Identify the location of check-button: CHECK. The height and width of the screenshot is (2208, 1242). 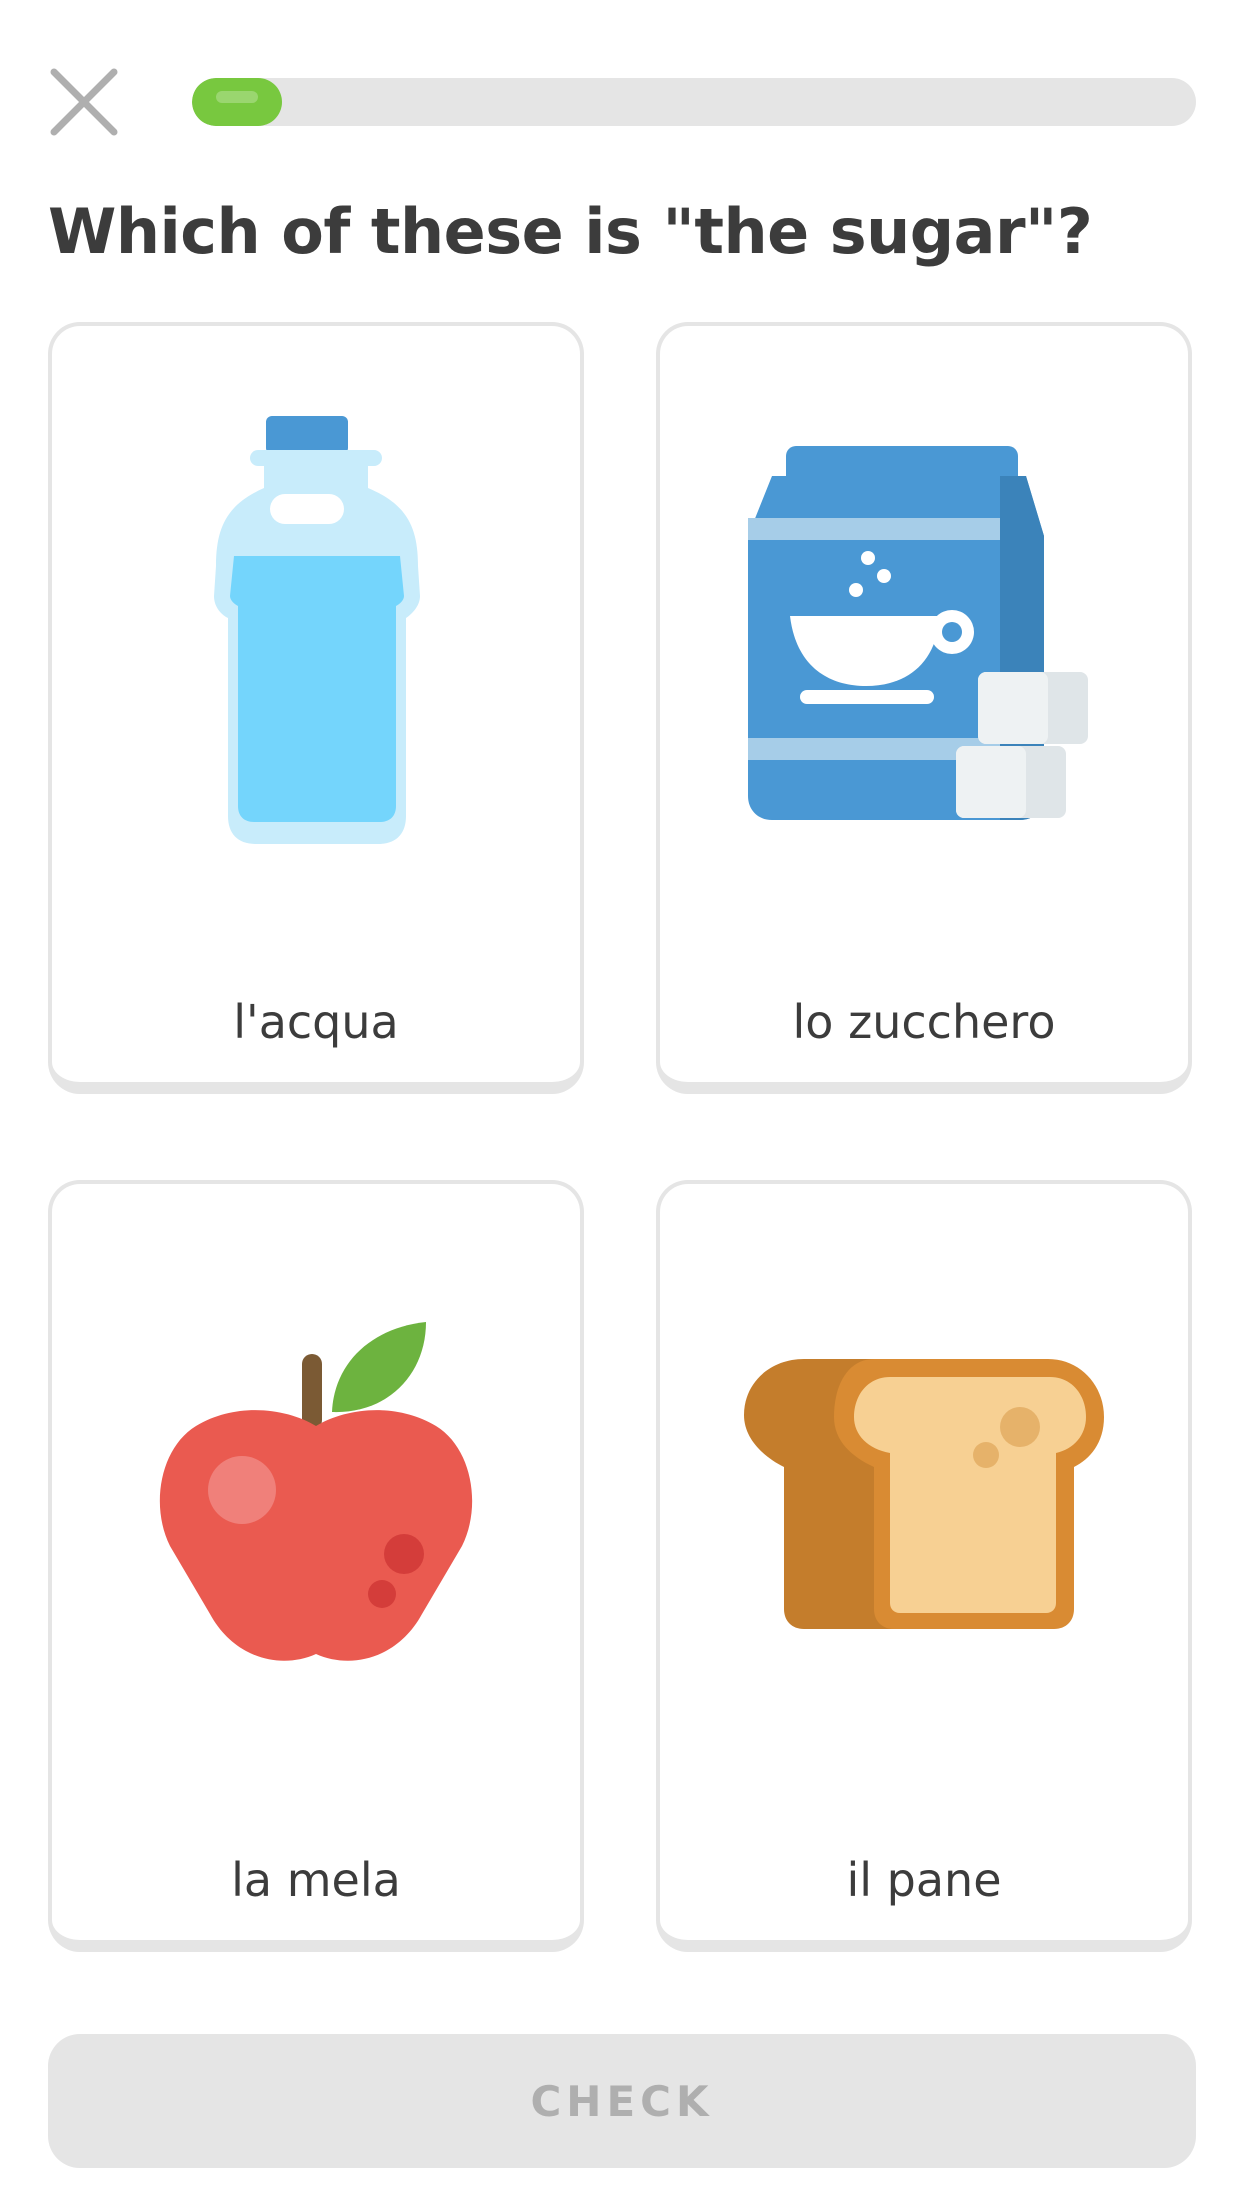
(622, 2101).